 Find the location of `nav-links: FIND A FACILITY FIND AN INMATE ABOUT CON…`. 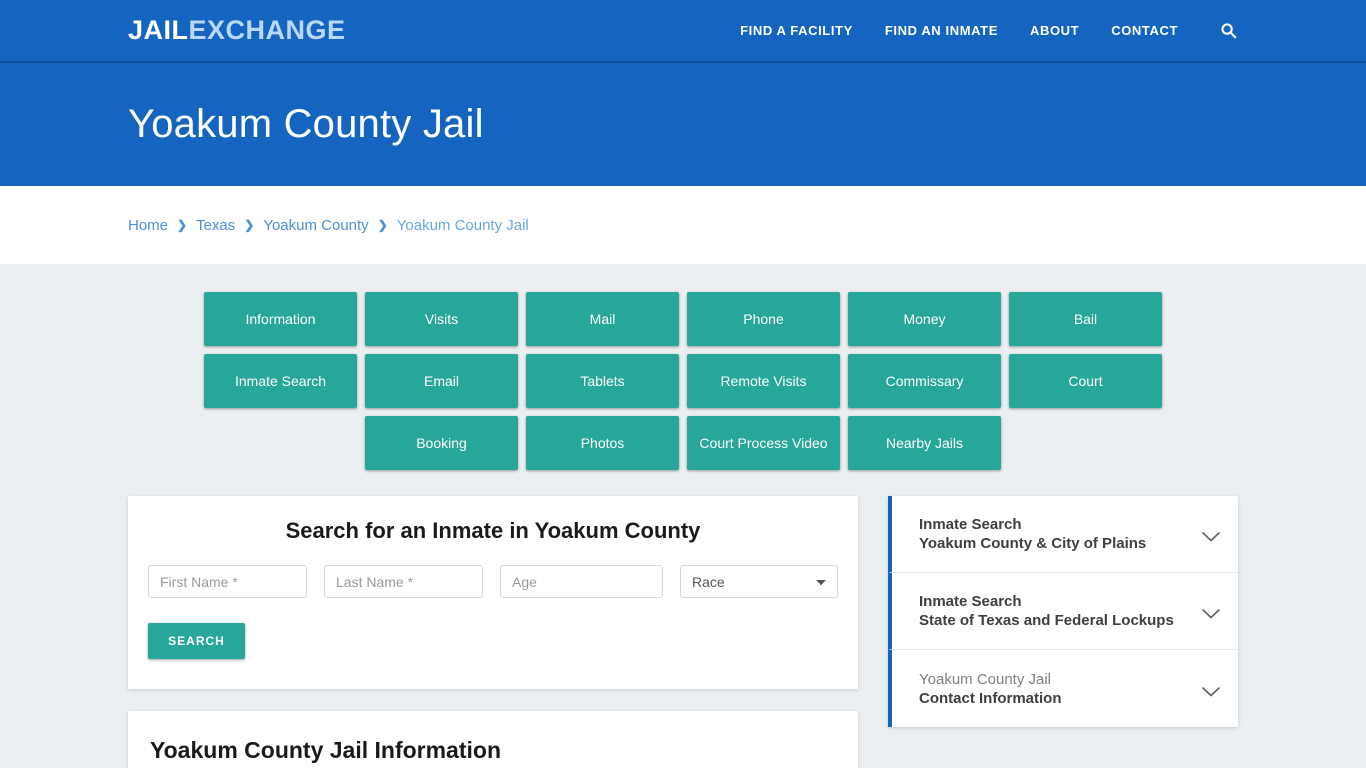

nav-links: FIND A FACILITY FIND AN INMATE ABOUT CON… is located at coordinates (989, 31).